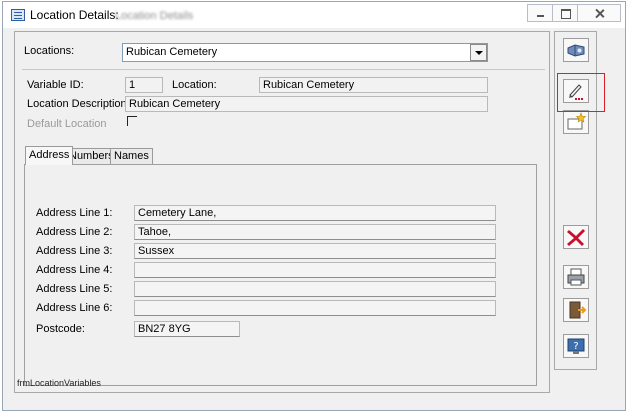  I want to click on delete-icon, so click(576, 237).